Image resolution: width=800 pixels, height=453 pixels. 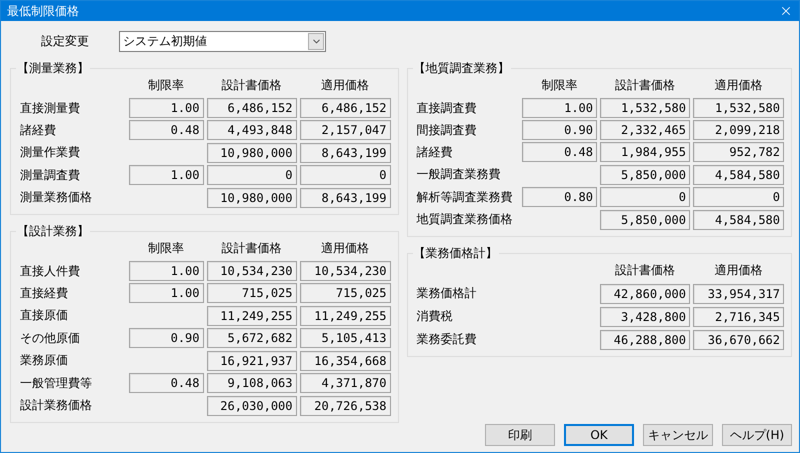 What do you see at coordinates (53, 68) in the screenshot?
I see `group-title: 【測量業務】` at bounding box center [53, 68].